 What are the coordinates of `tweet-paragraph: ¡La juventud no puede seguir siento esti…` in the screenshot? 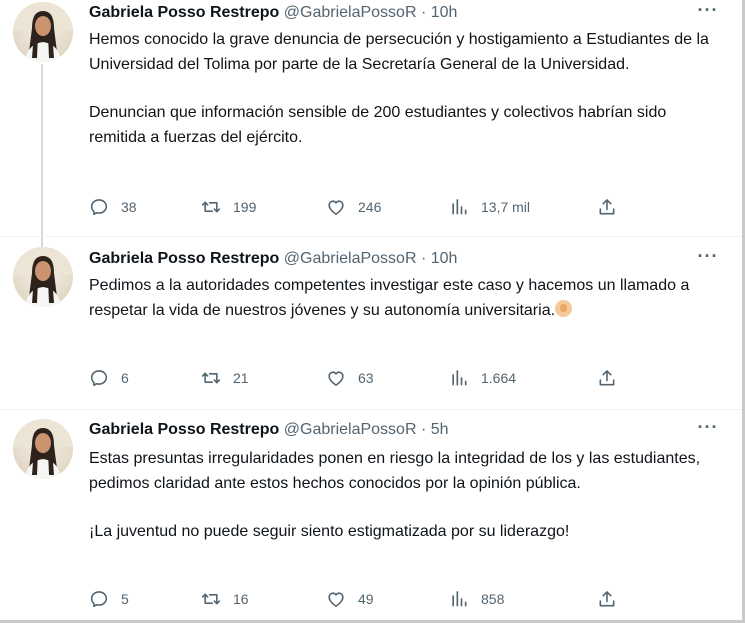 It's located at (329, 531).